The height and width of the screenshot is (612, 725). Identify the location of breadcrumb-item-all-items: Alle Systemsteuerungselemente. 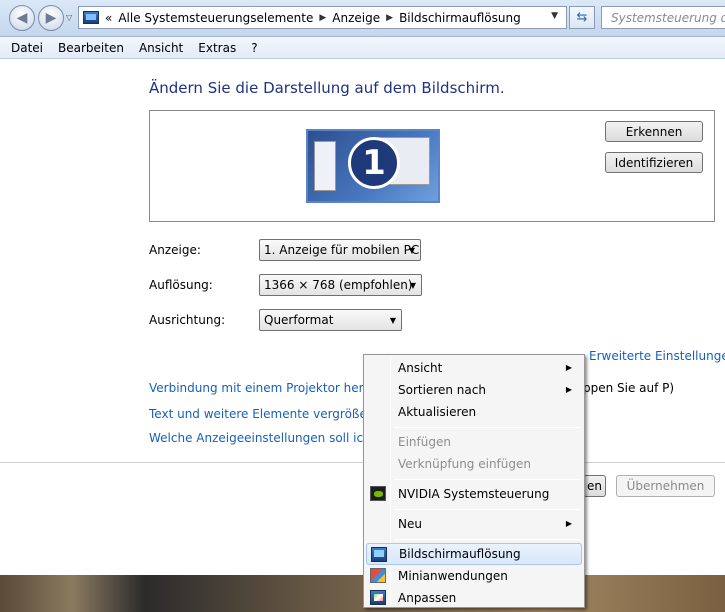
(215, 18).